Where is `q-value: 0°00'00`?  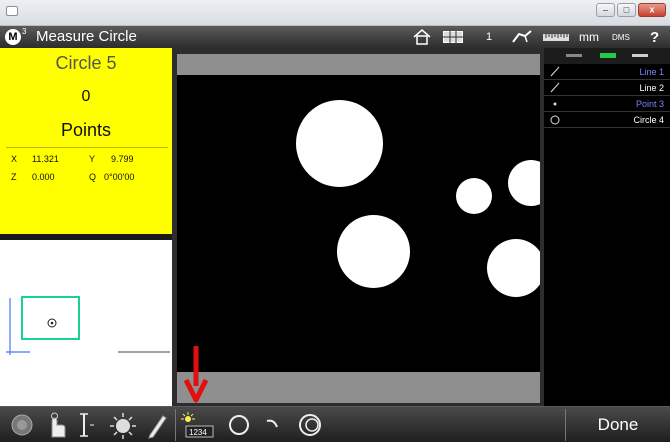 q-value: 0°00'00 is located at coordinates (119, 177).